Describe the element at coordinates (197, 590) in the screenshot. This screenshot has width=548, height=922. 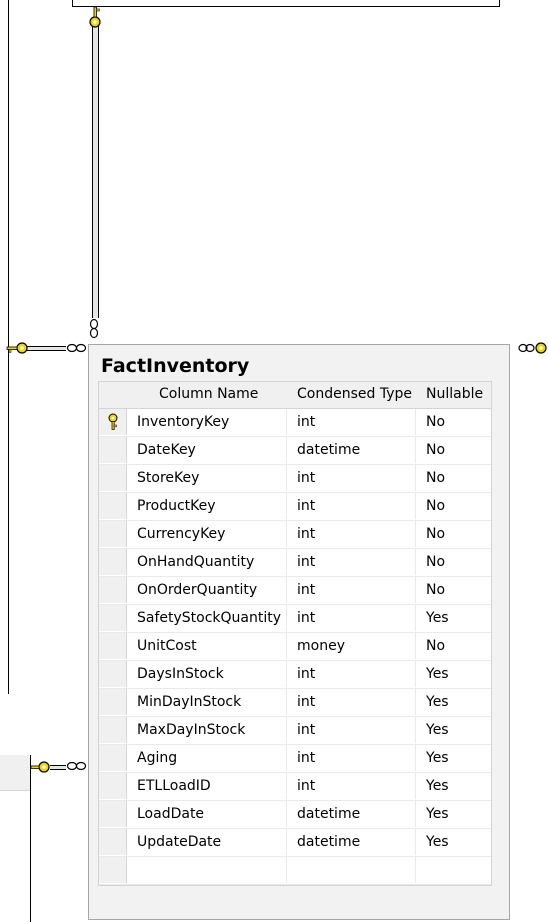
I see `column-name: OnOrderQuantity` at that location.